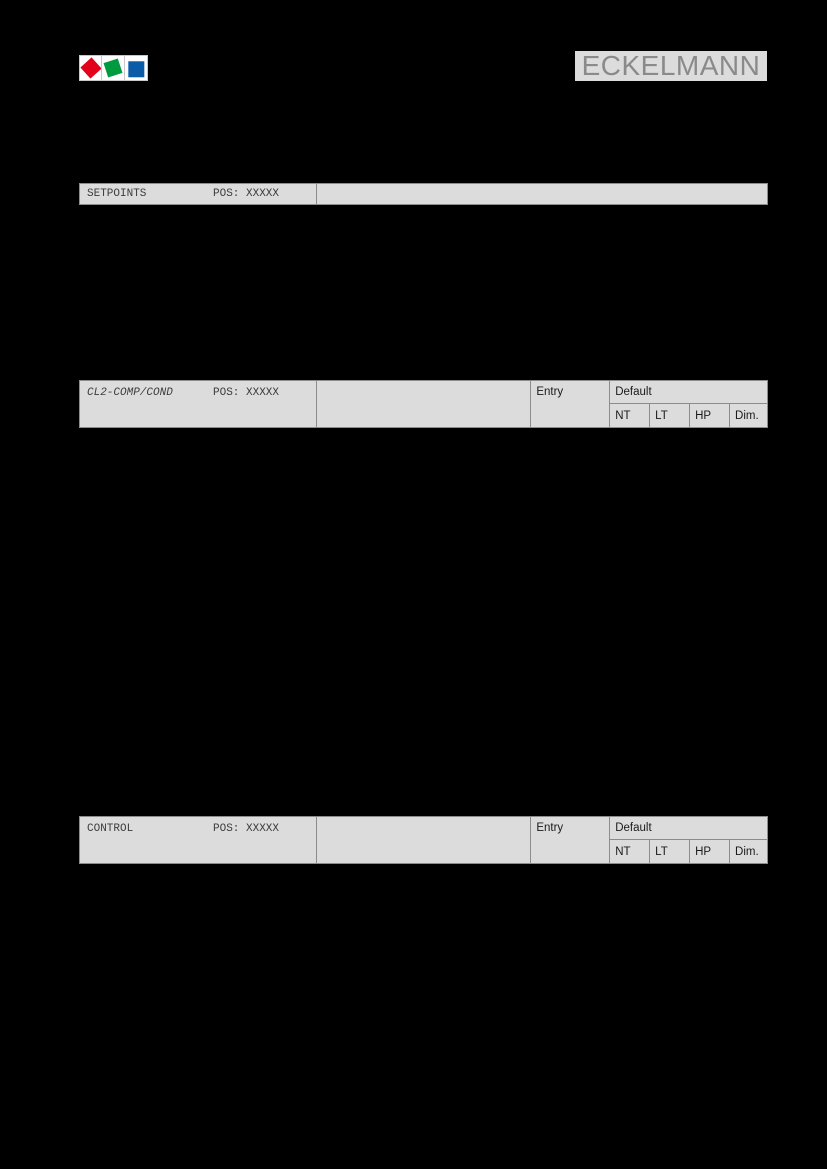  What do you see at coordinates (246, 193) in the screenshot?
I see `setpoints-position-label: POS: XXXXX` at bounding box center [246, 193].